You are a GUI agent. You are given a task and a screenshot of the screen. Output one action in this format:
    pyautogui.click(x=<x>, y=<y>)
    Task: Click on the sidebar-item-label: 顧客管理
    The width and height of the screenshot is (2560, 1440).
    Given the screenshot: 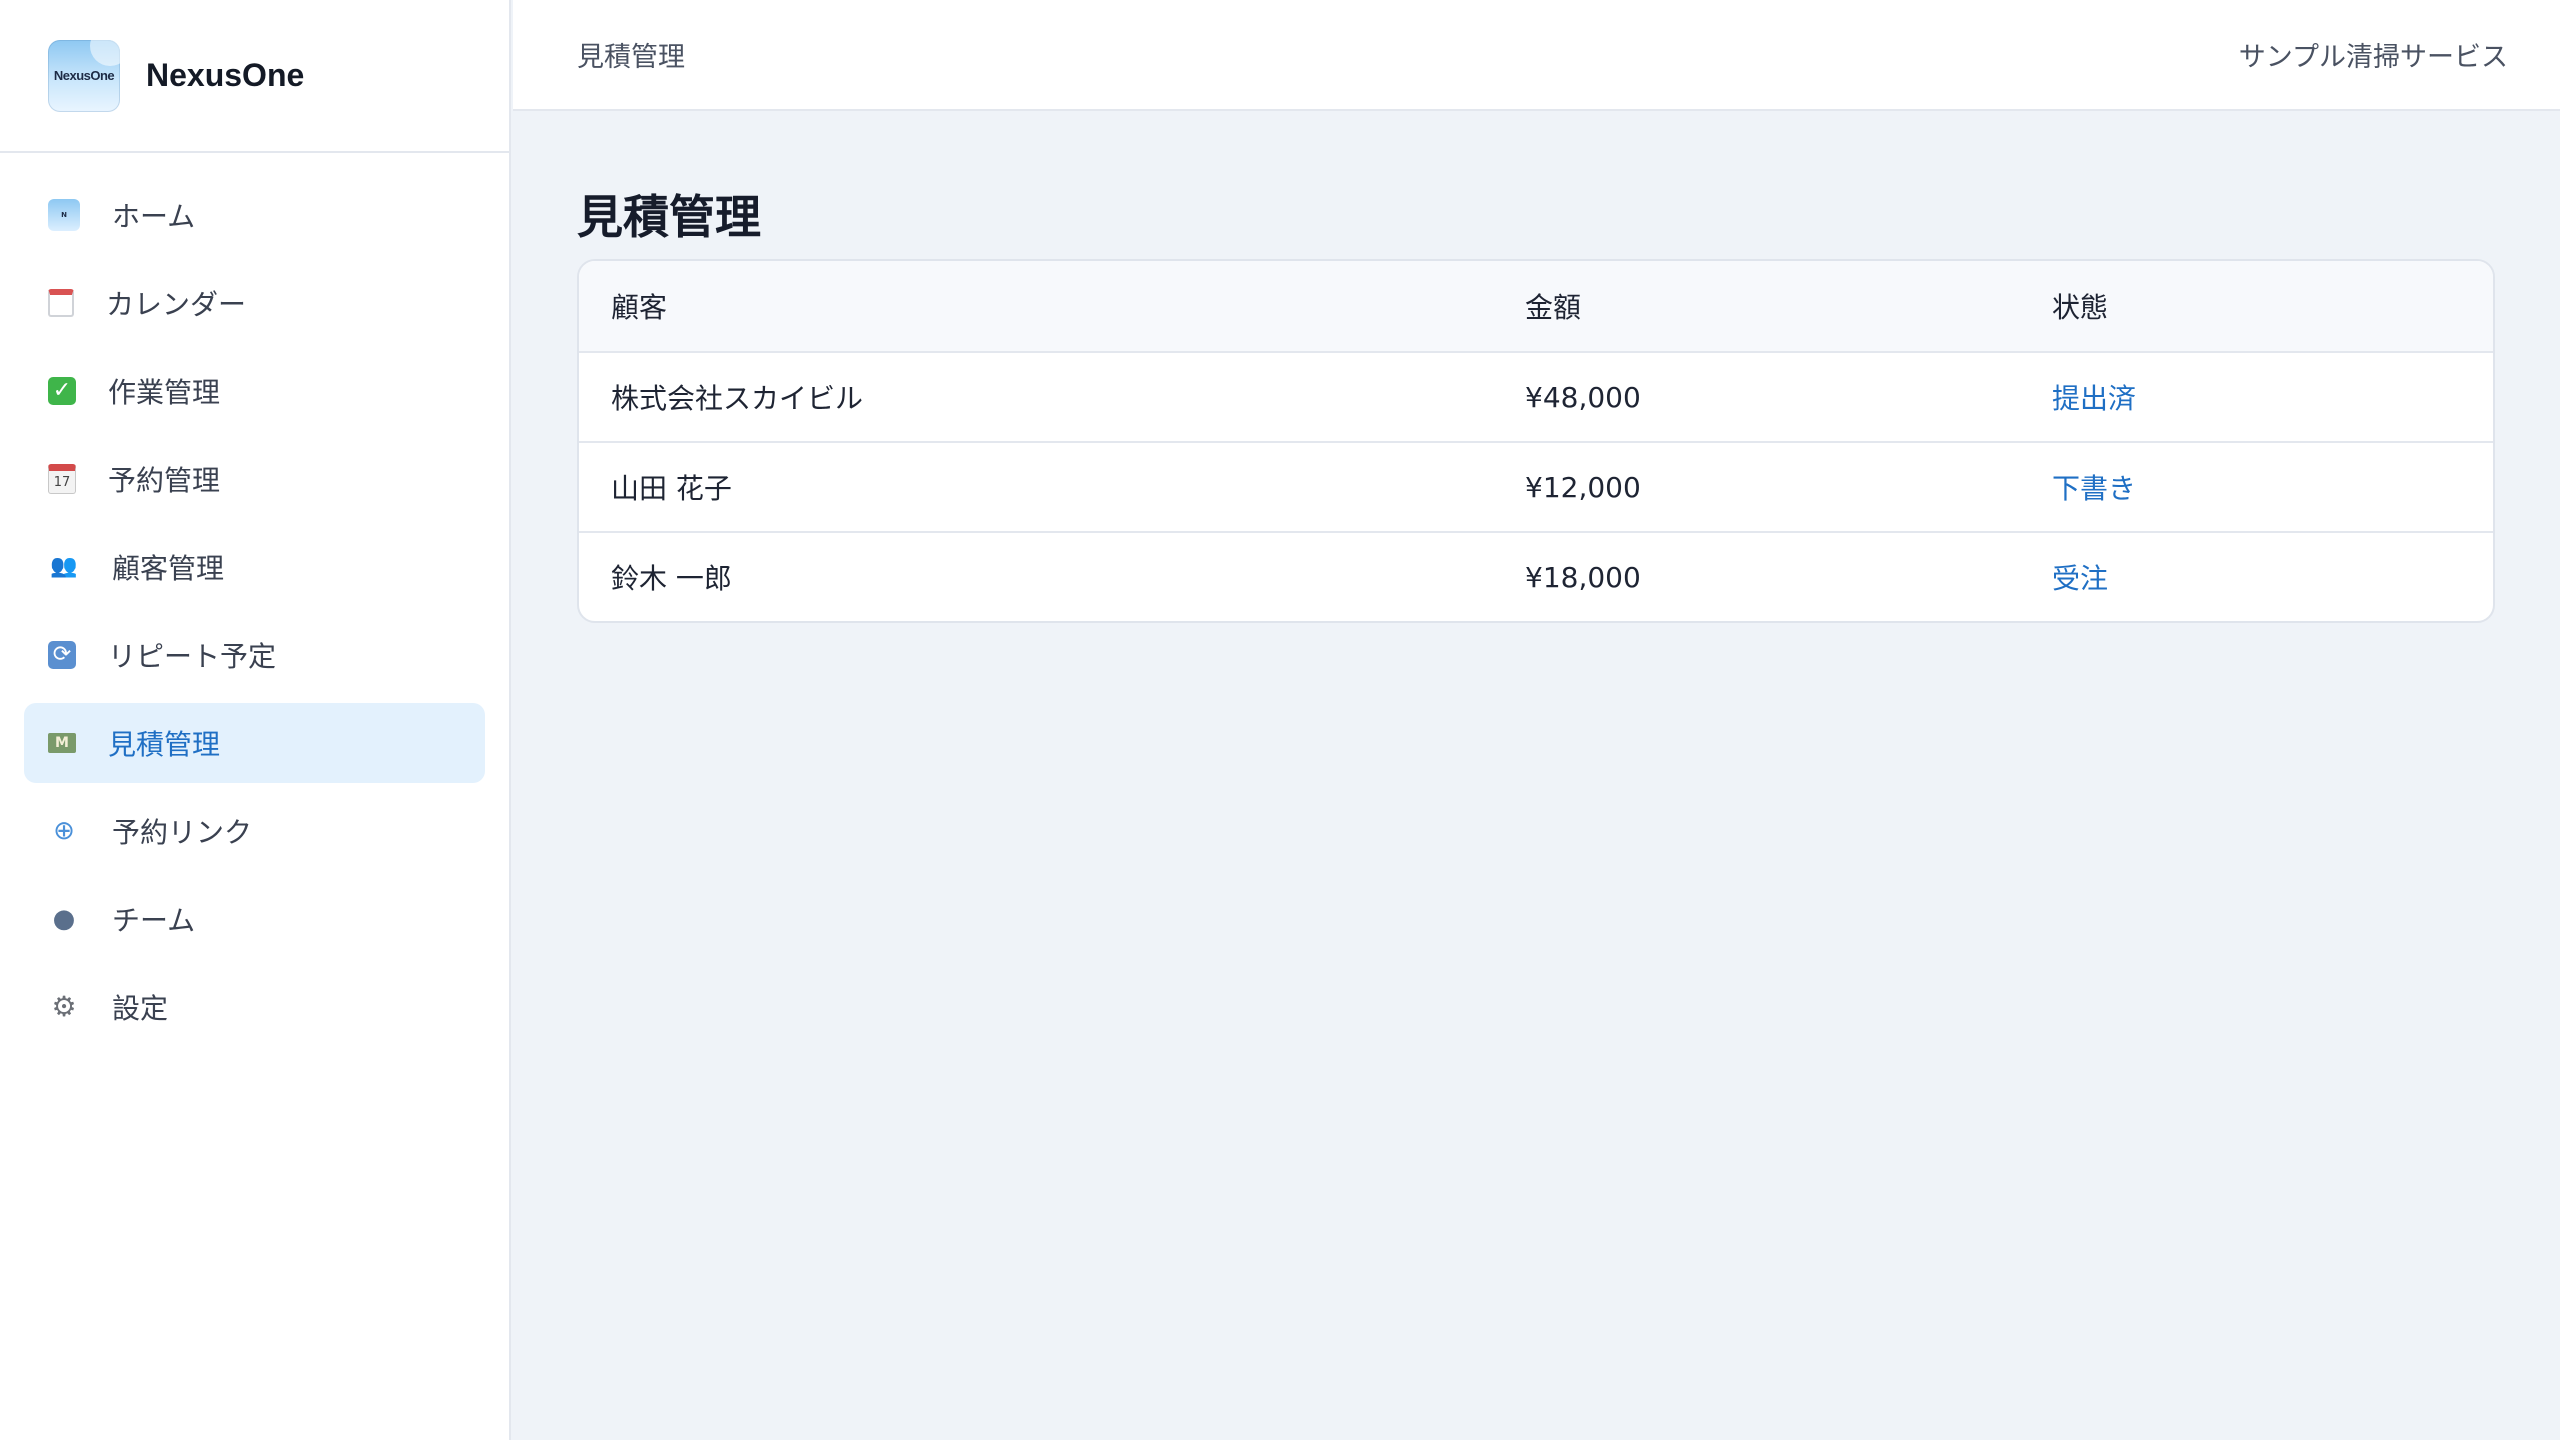 What is the action you would take?
    pyautogui.click(x=168, y=568)
    